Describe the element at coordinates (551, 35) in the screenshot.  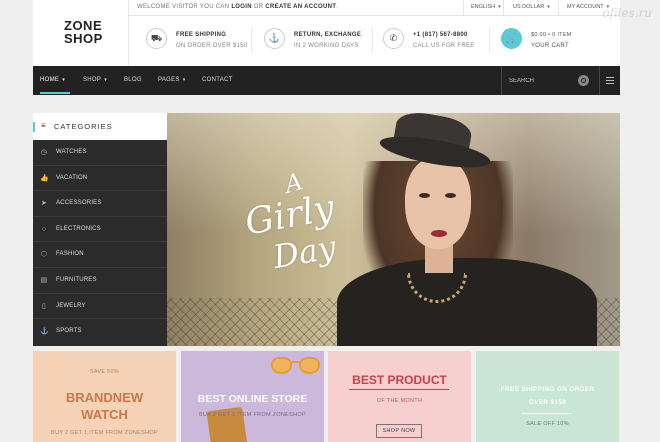
I see `cart-total: $0.00 • 0 ITEM` at that location.